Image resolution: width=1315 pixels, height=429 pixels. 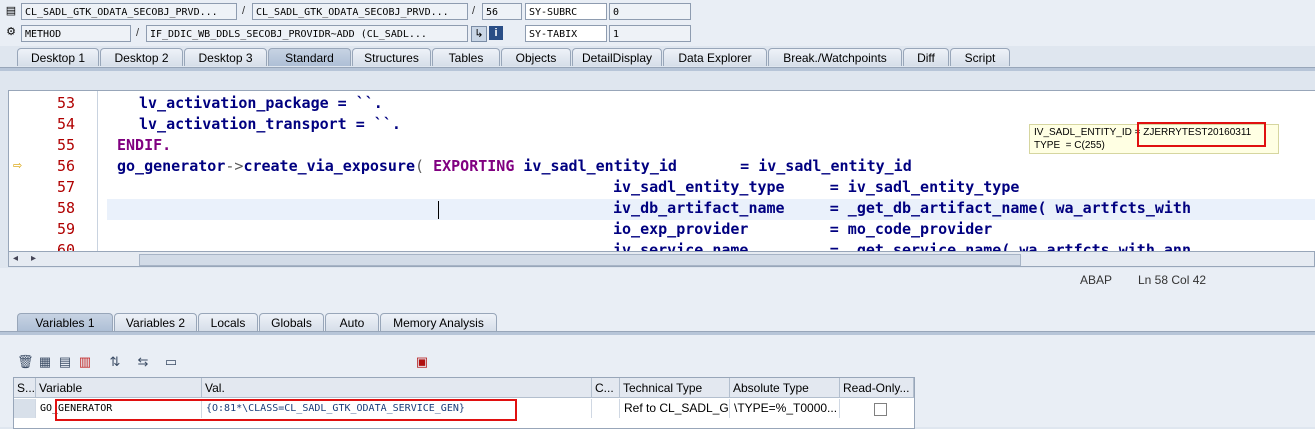 What do you see at coordinates (479, 34) in the screenshot?
I see `navigate-icon: ↳` at bounding box center [479, 34].